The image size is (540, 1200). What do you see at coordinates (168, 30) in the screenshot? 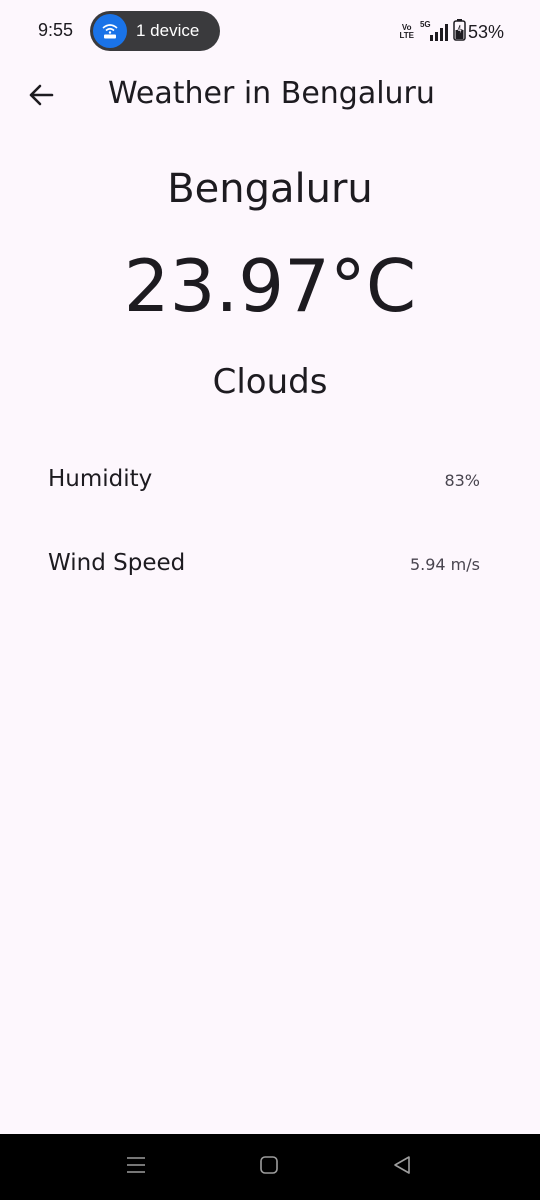
I see `hotspot-label: 1 device` at bounding box center [168, 30].